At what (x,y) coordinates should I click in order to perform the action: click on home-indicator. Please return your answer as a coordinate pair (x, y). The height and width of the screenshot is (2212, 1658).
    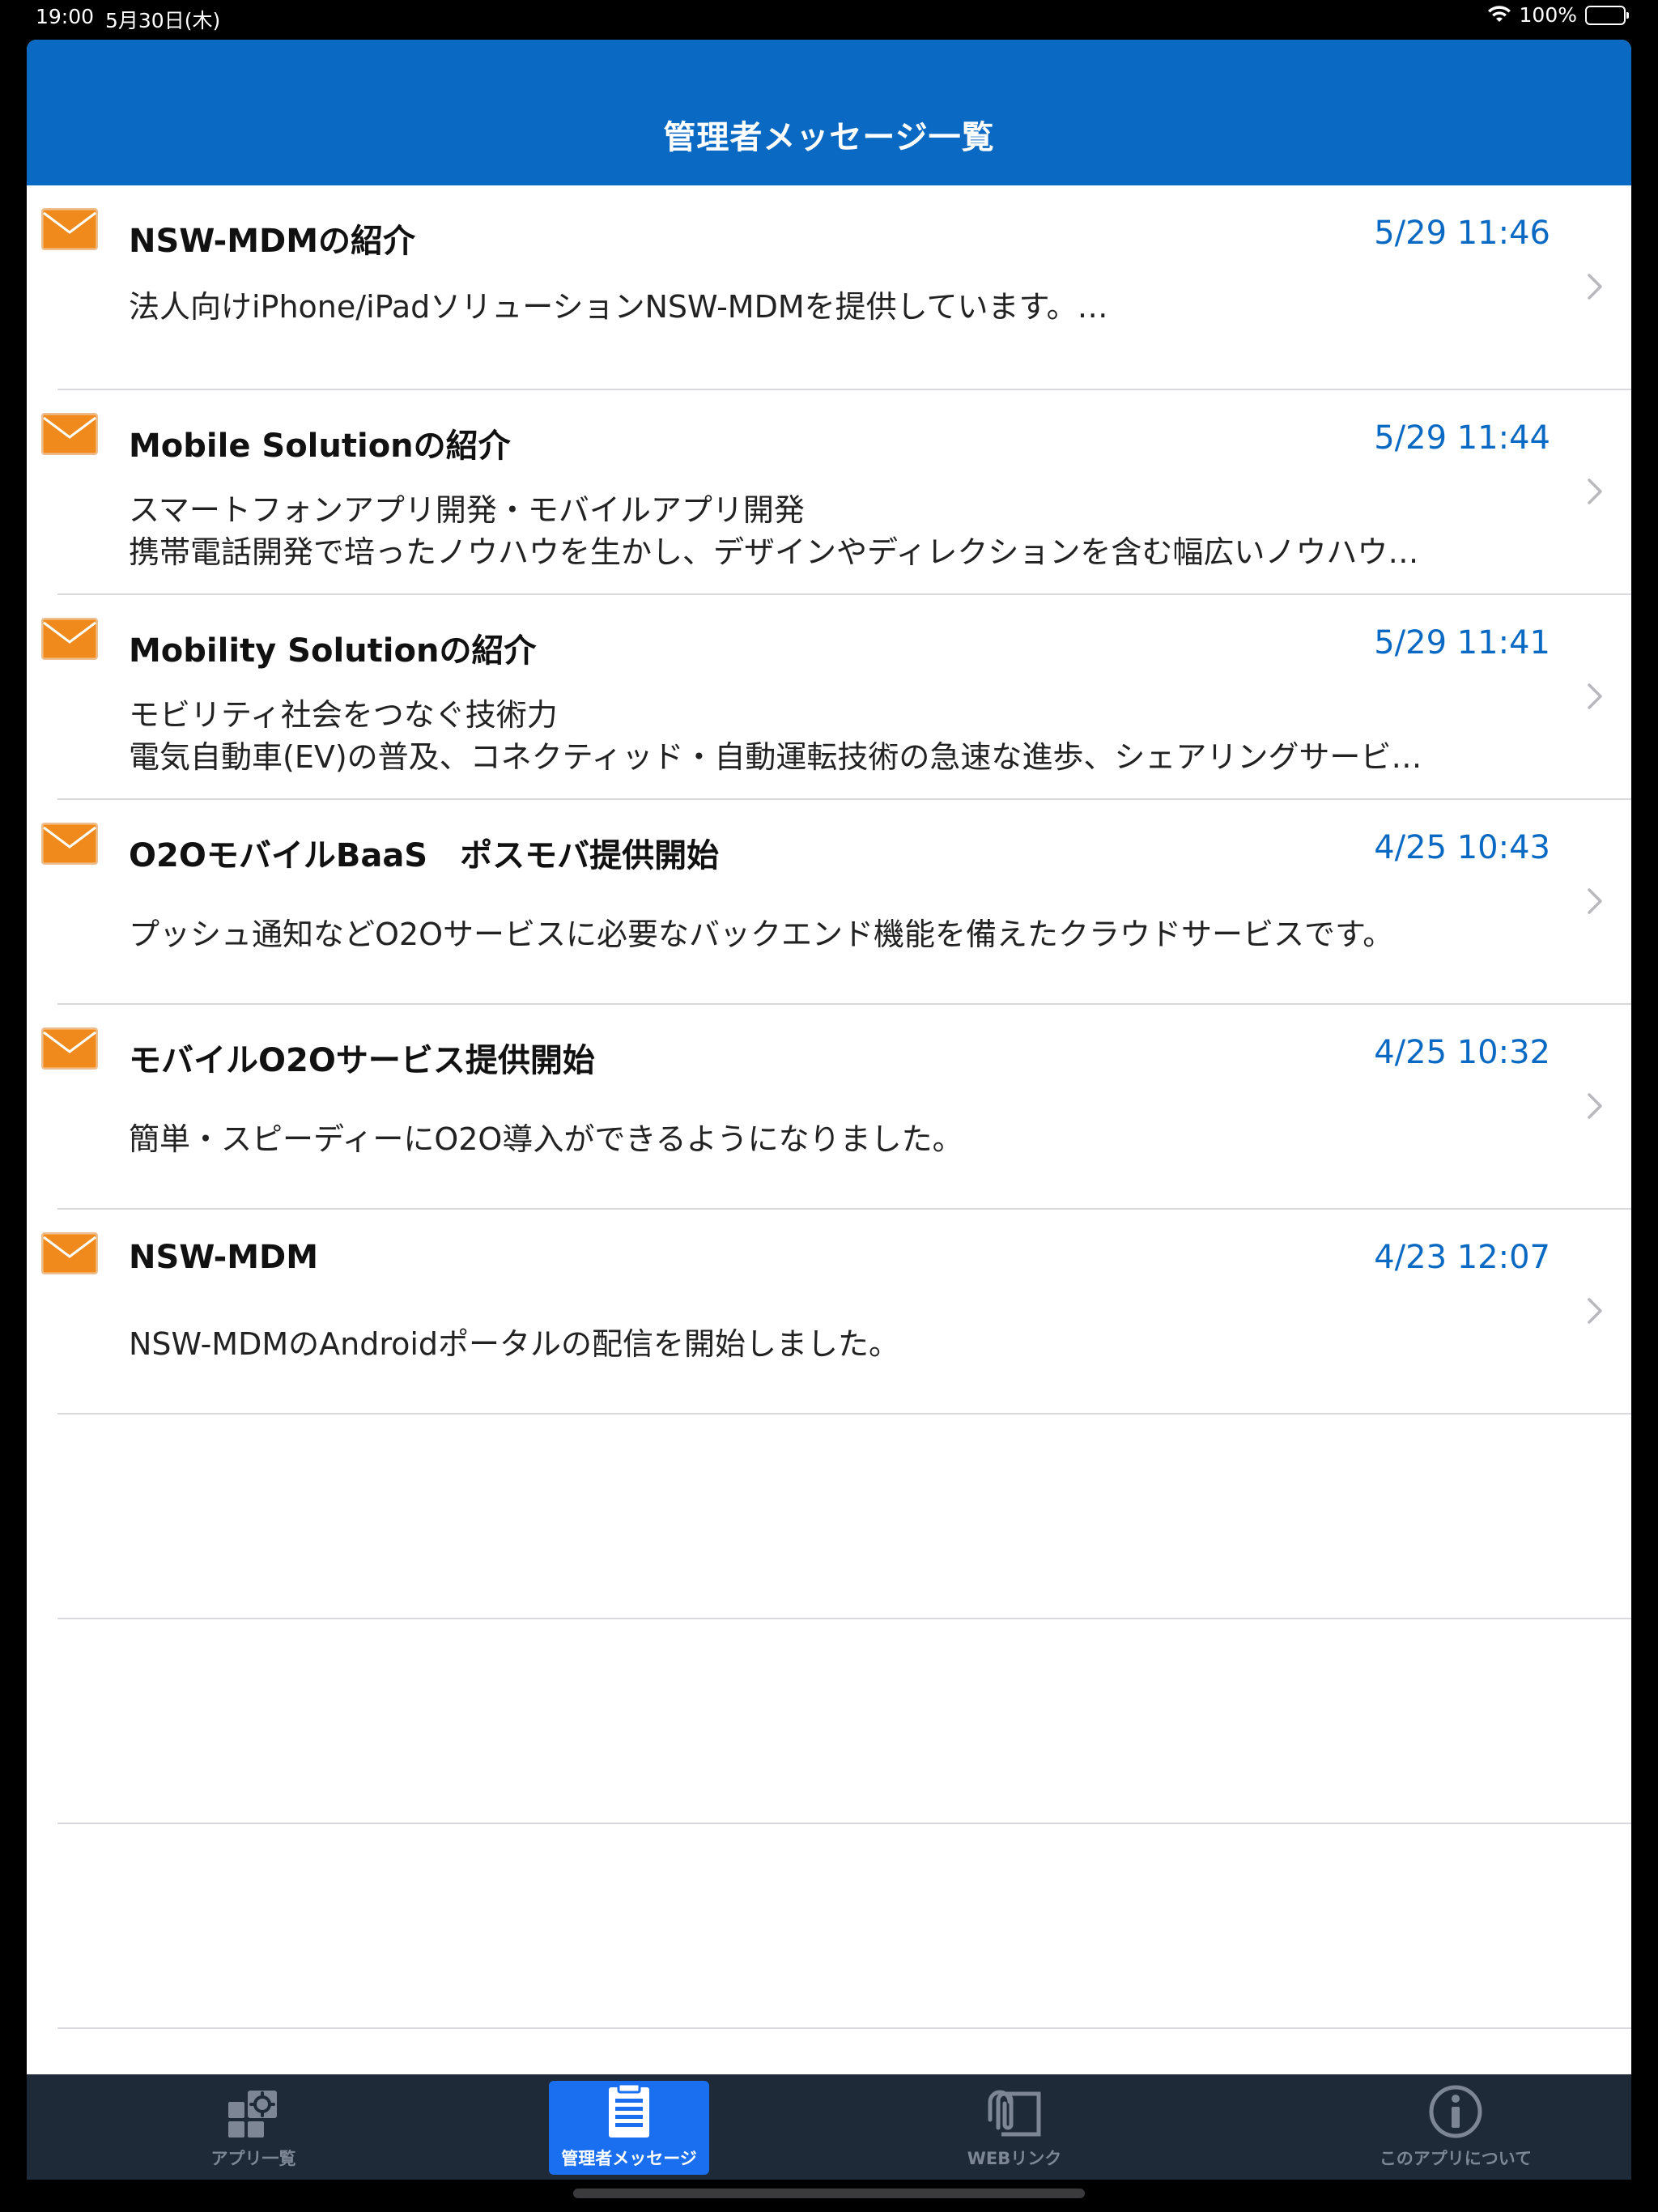
    Looking at the image, I should click on (829, 2194).